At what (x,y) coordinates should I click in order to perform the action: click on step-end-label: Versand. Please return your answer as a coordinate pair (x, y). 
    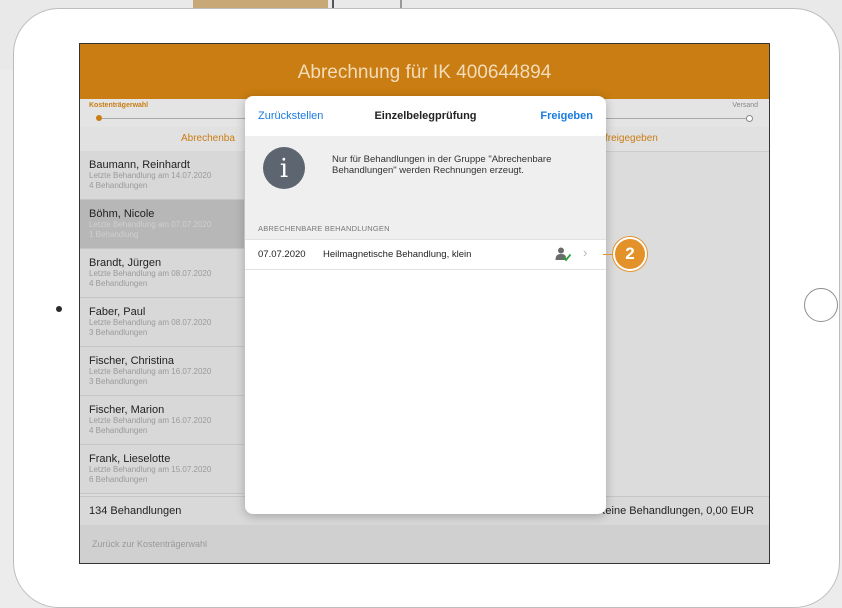
    Looking at the image, I should click on (745, 105).